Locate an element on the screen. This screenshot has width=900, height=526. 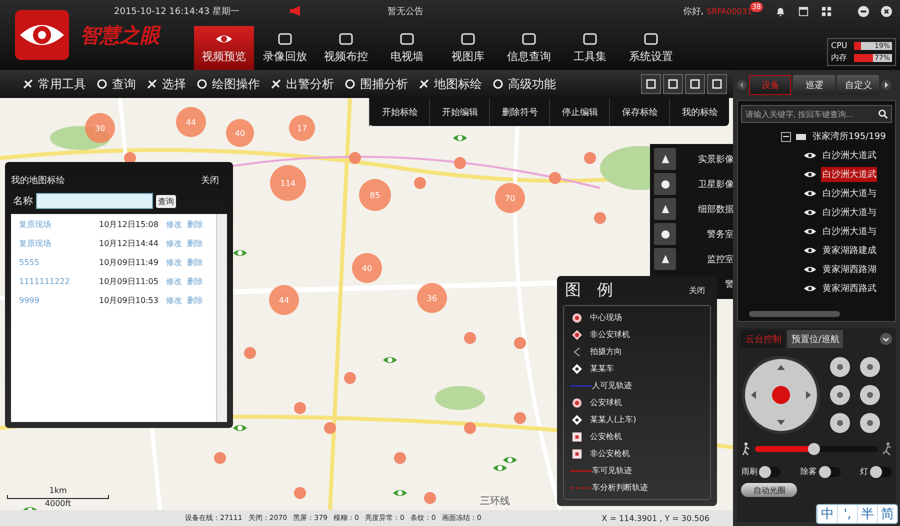
legend-label: 某某车 is located at coordinates (602, 368).